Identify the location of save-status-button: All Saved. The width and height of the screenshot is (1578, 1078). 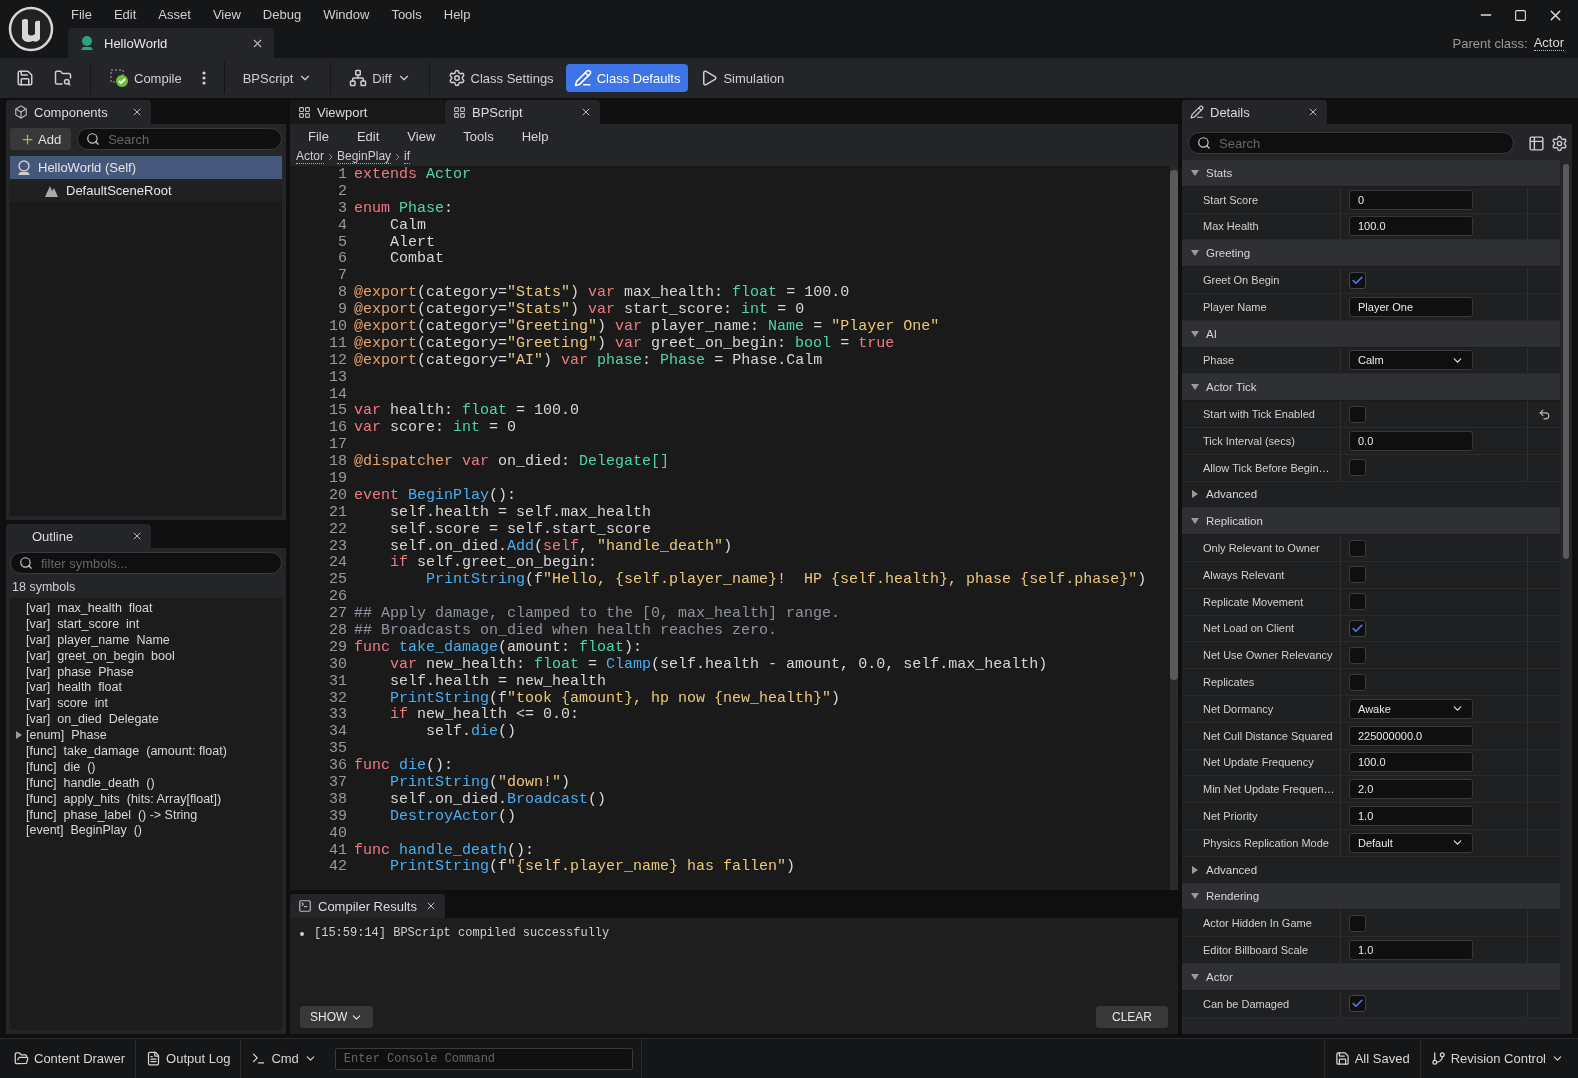
(1372, 1058).